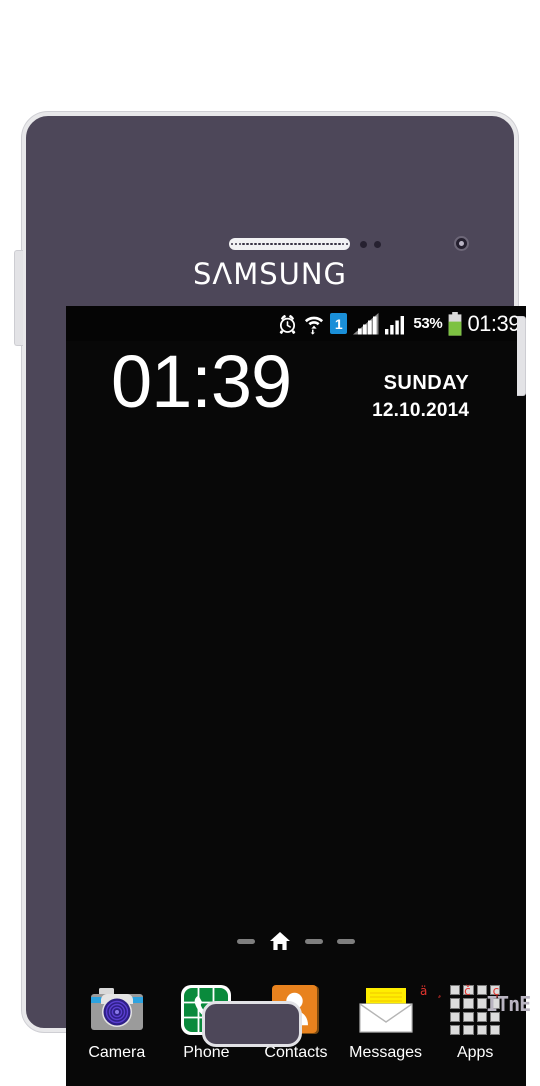 Image resolution: width=540 pixels, height=1086 pixels. I want to click on alarm-clock-icon, so click(288, 324).